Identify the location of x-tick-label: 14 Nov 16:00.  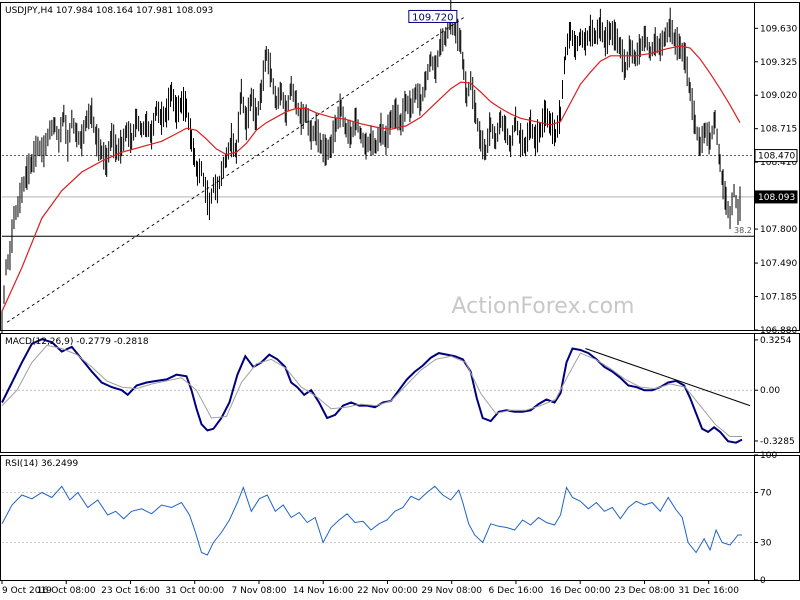
(323, 591).